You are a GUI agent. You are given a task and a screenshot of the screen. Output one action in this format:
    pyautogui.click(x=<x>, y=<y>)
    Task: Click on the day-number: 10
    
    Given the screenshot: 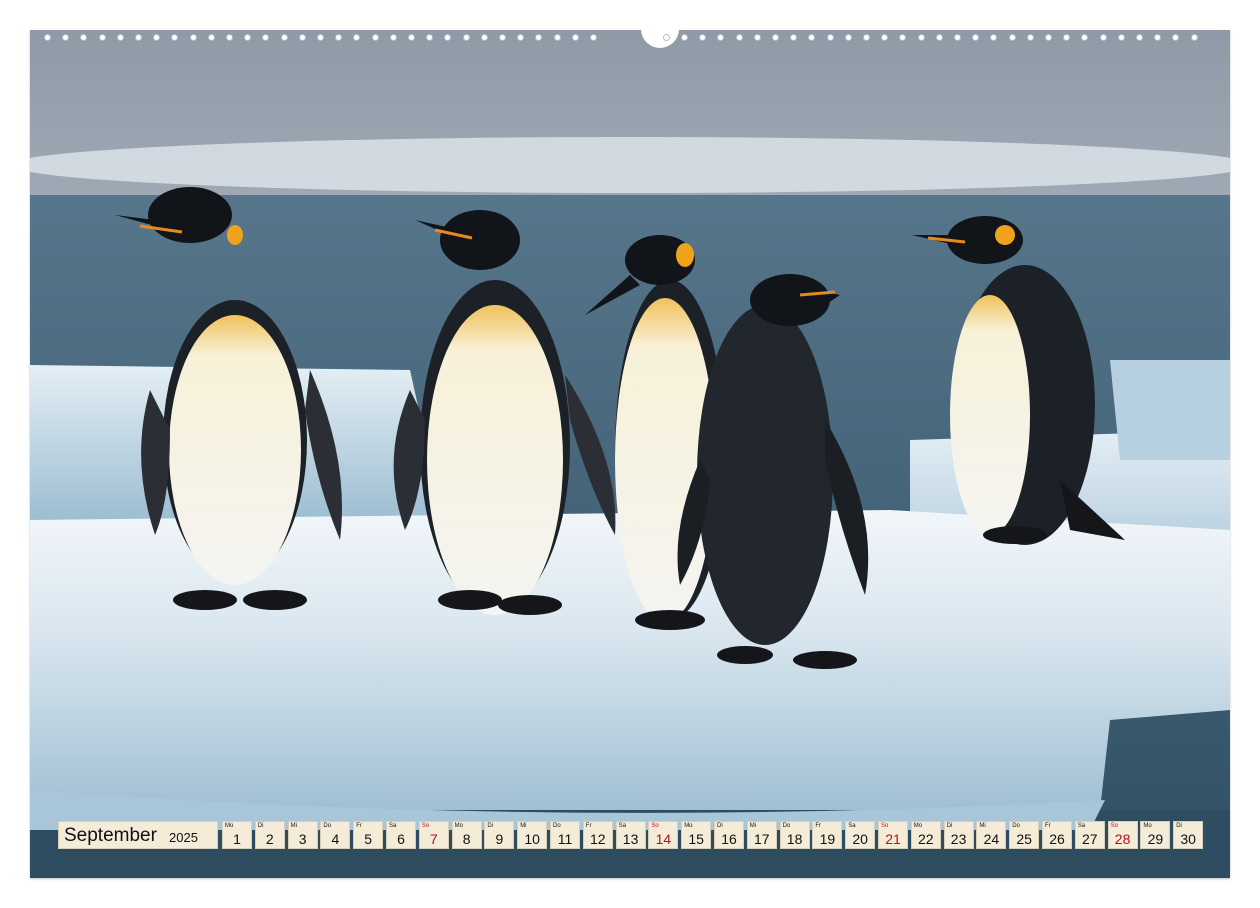 What is the action you would take?
    pyautogui.click(x=532, y=839)
    